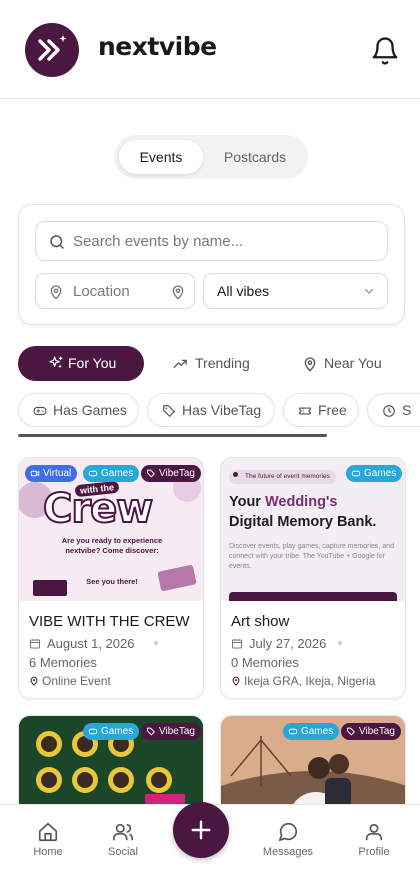 The image size is (420, 876). What do you see at coordinates (180, 363) in the screenshot?
I see `trending-up-icon` at bounding box center [180, 363].